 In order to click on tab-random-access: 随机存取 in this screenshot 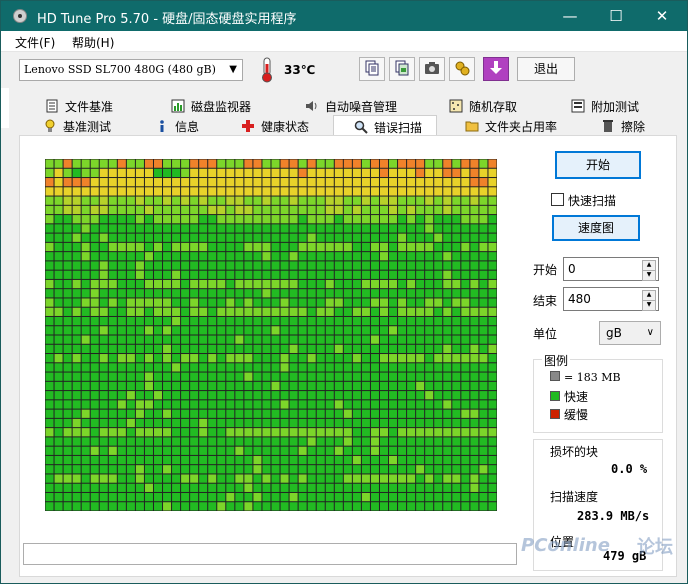, I will do `click(483, 107)`.